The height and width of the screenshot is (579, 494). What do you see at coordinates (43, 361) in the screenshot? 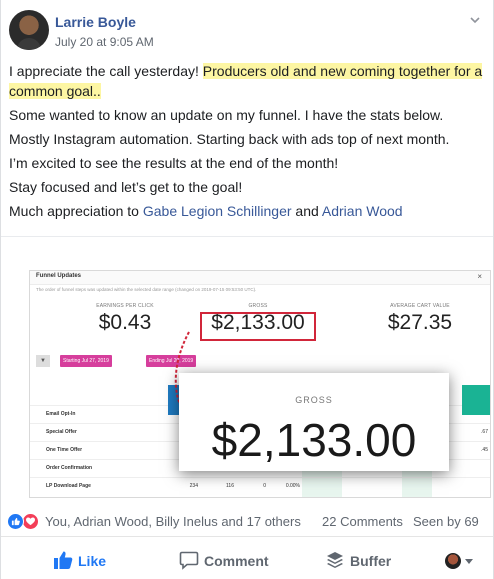
I see `filter-icon: ▼` at bounding box center [43, 361].